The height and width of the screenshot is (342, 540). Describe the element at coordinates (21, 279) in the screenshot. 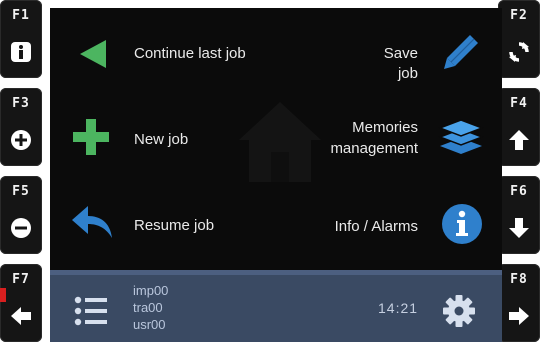

I see `f7-label: F7` at that location.